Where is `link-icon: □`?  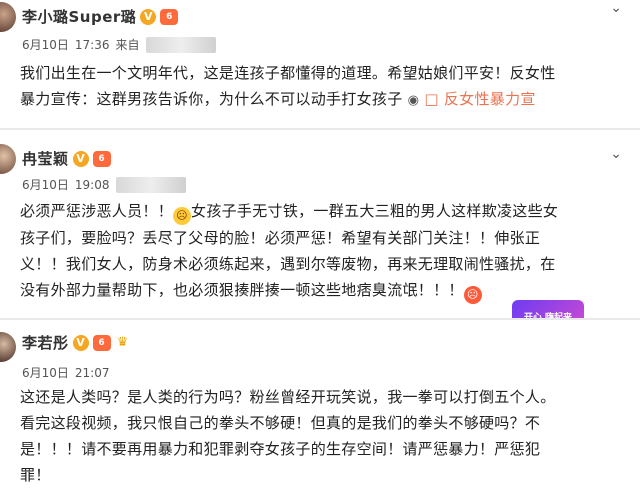 link-icon: □ is located at coordinates (431, 99).